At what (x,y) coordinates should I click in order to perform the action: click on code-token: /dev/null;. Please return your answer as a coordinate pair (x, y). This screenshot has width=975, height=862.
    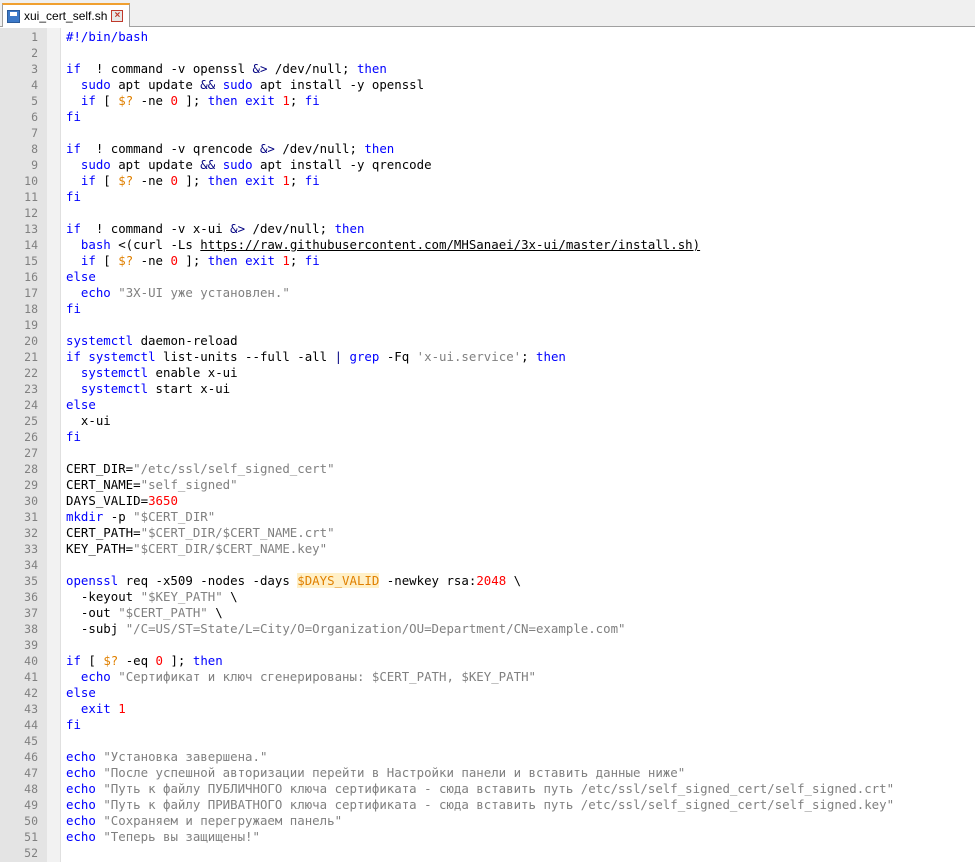
    Looking at the image, I should click on (290, 228).